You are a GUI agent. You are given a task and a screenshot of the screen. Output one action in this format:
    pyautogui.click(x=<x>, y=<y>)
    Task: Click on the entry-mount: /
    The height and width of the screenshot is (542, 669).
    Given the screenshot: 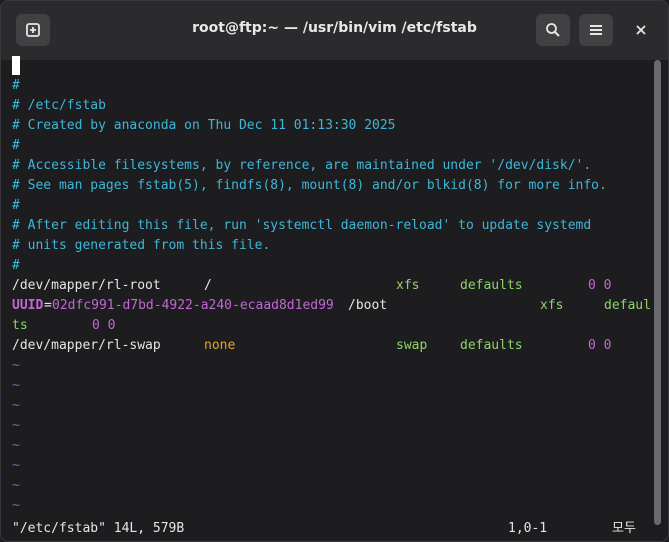 What is the action you would take?
    pyautogui.click(x=208, y=285)
    